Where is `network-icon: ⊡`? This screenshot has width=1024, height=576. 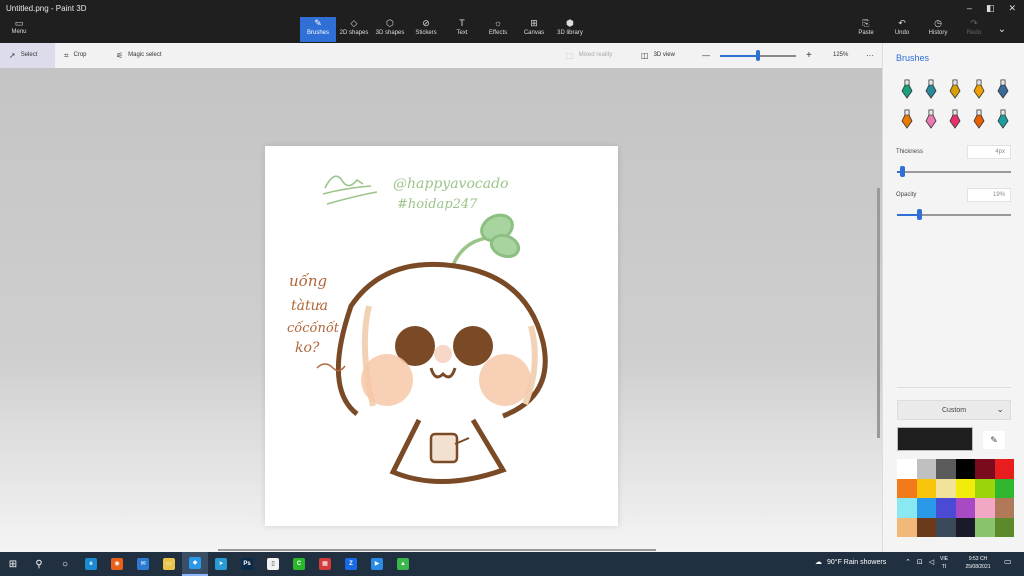
network-icon: ⊡ is located at coordinates (920, 562).